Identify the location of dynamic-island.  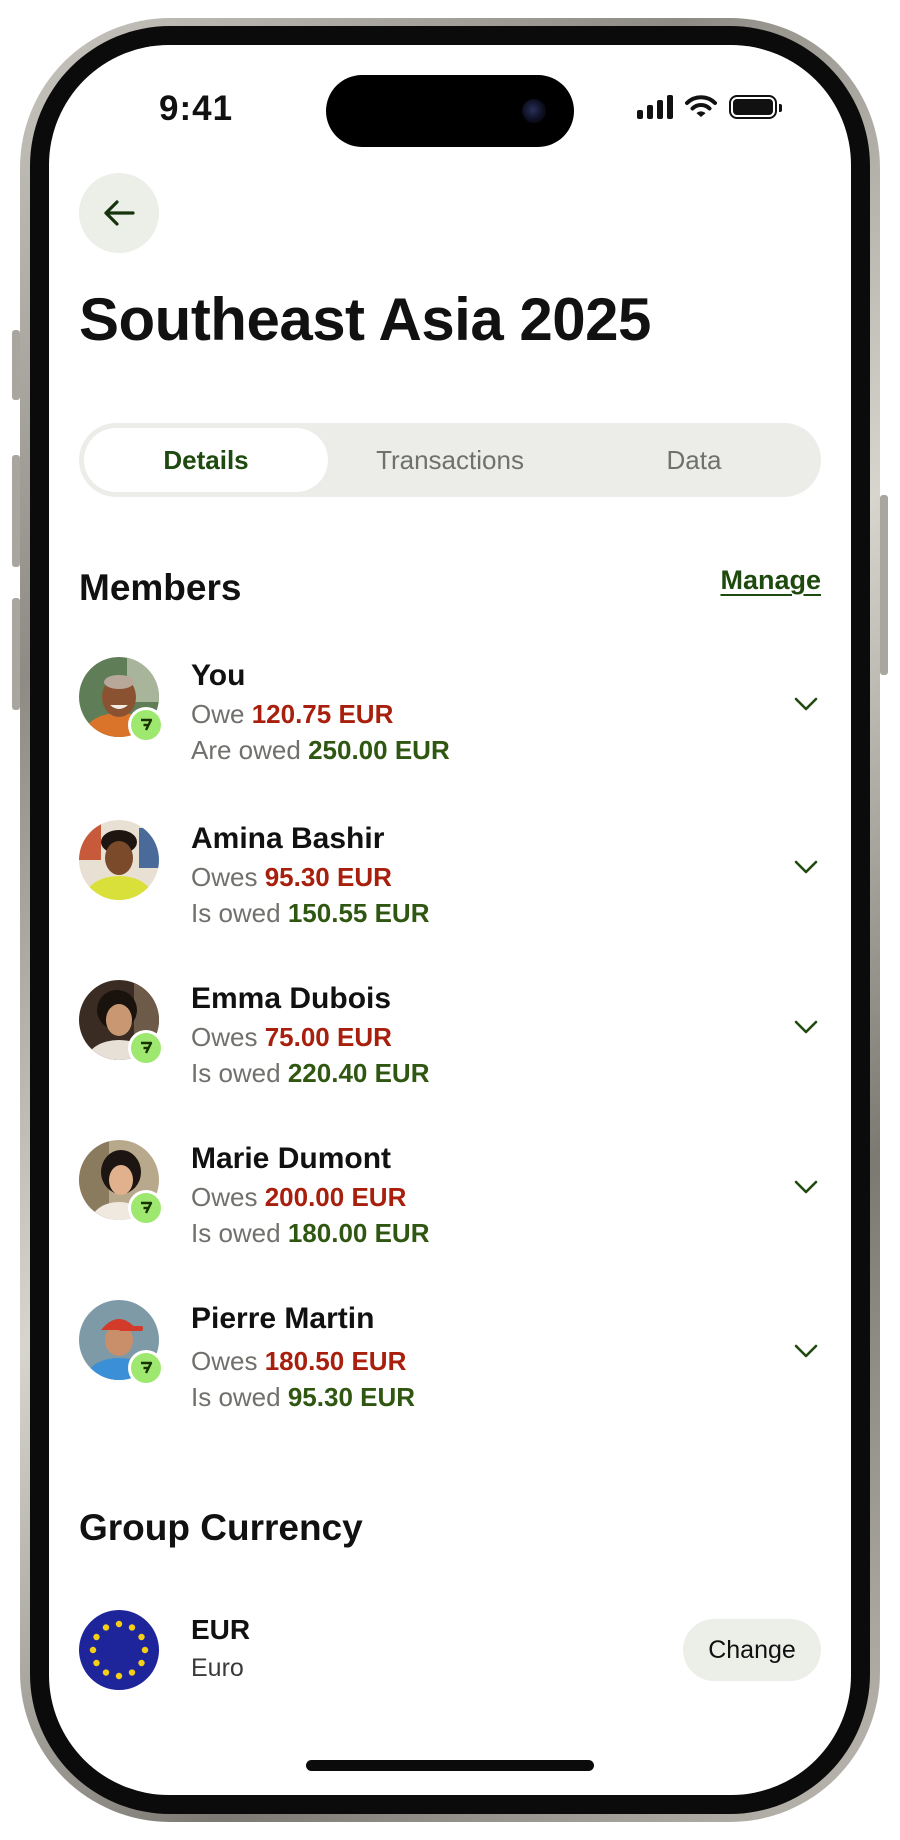
(450, 111).